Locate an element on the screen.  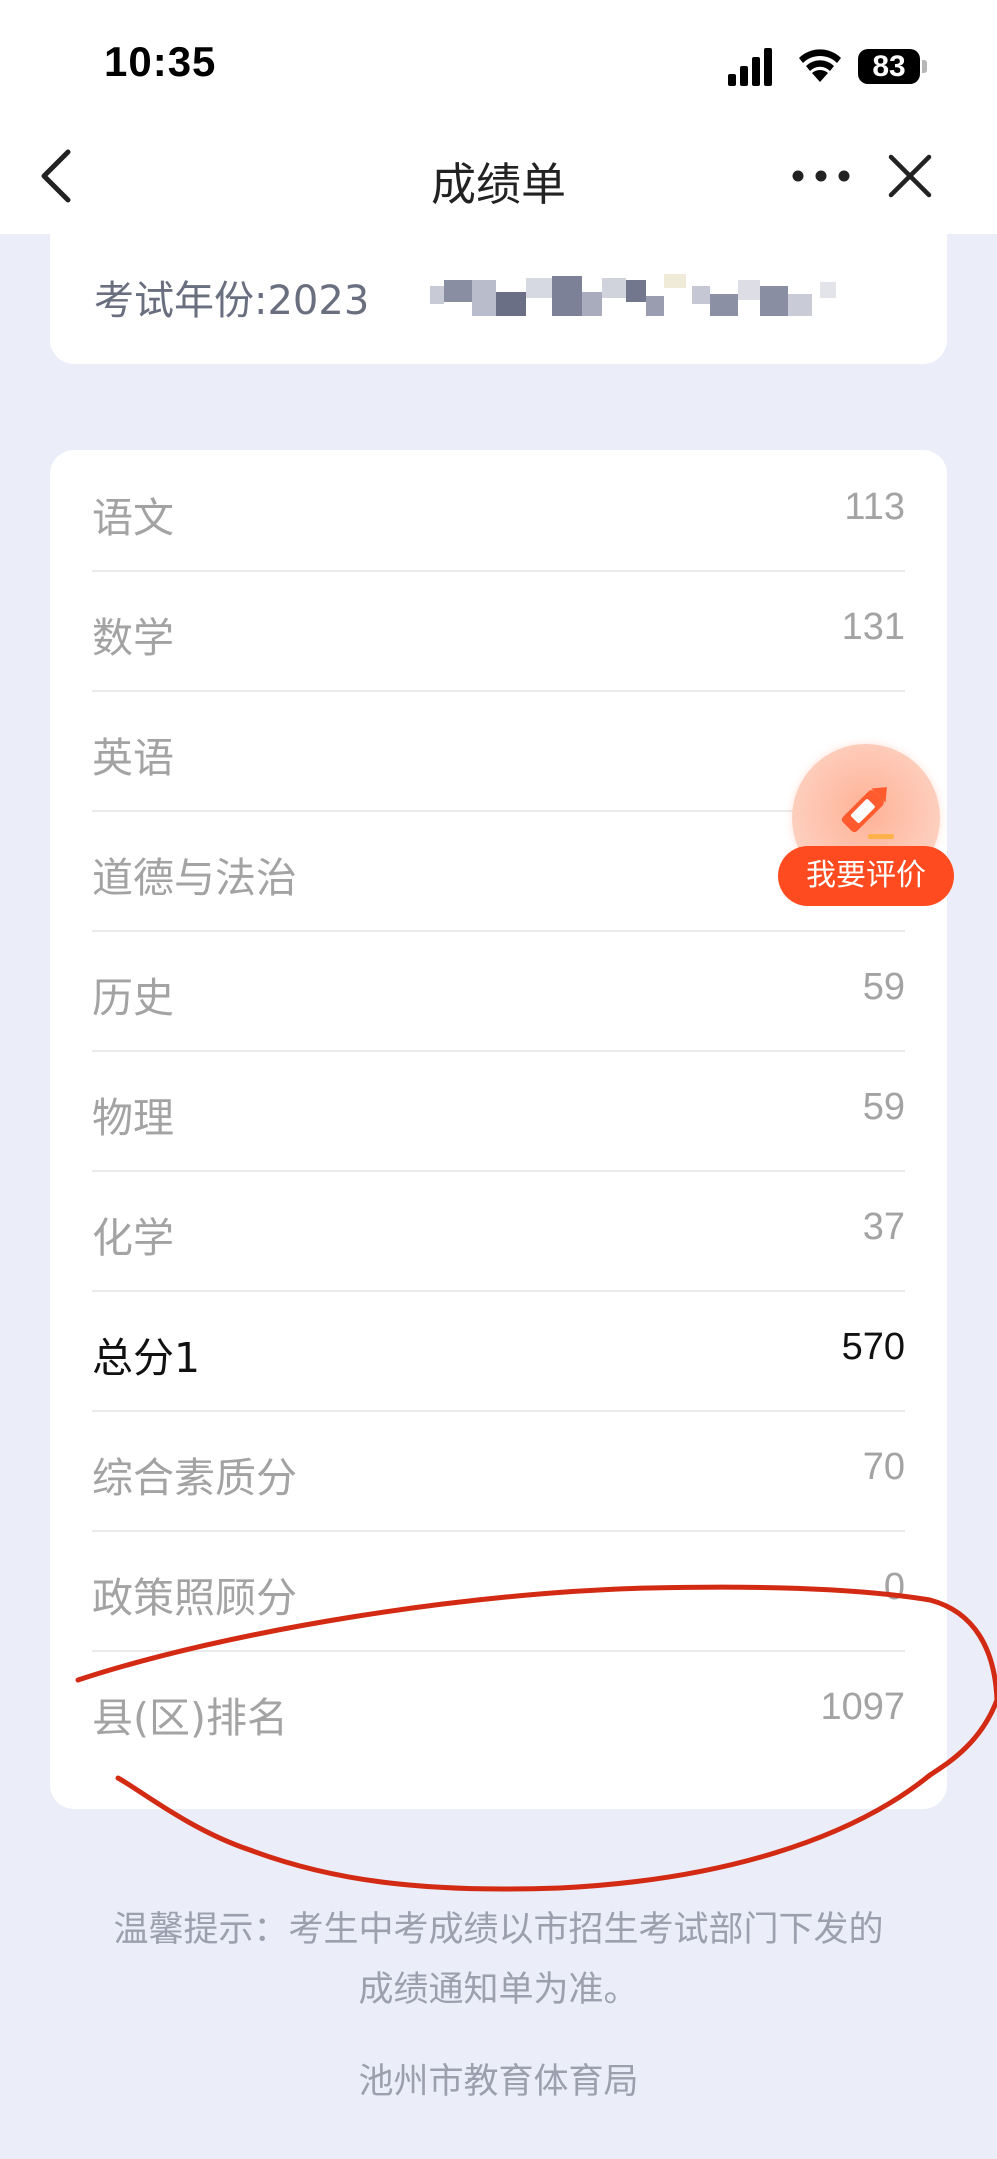
score-subject: 县(区)排名 is located at coordinates (190, 1718).